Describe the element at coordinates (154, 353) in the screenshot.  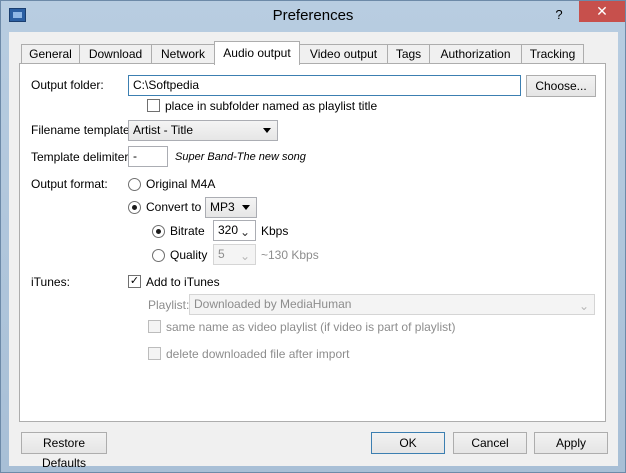
I see `delete-after-import-checkbox` at that location.